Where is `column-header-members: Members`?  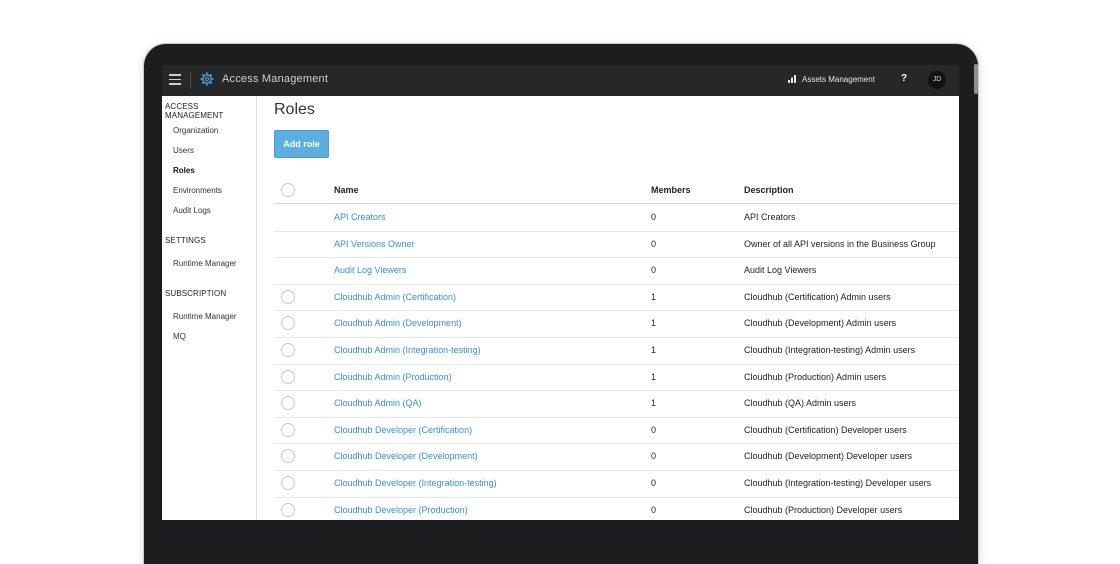 column-header-members: Members is located at coordinates (671, 190).